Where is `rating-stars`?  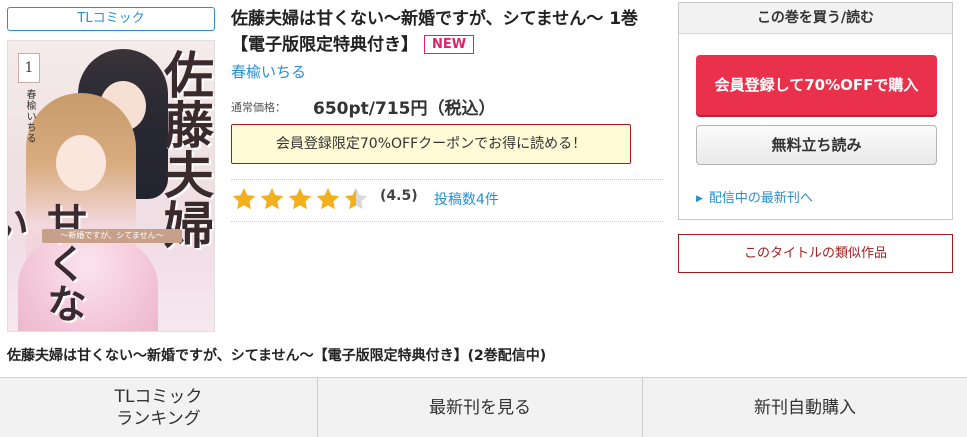
rating-stars is located at coordinates (301, 199).